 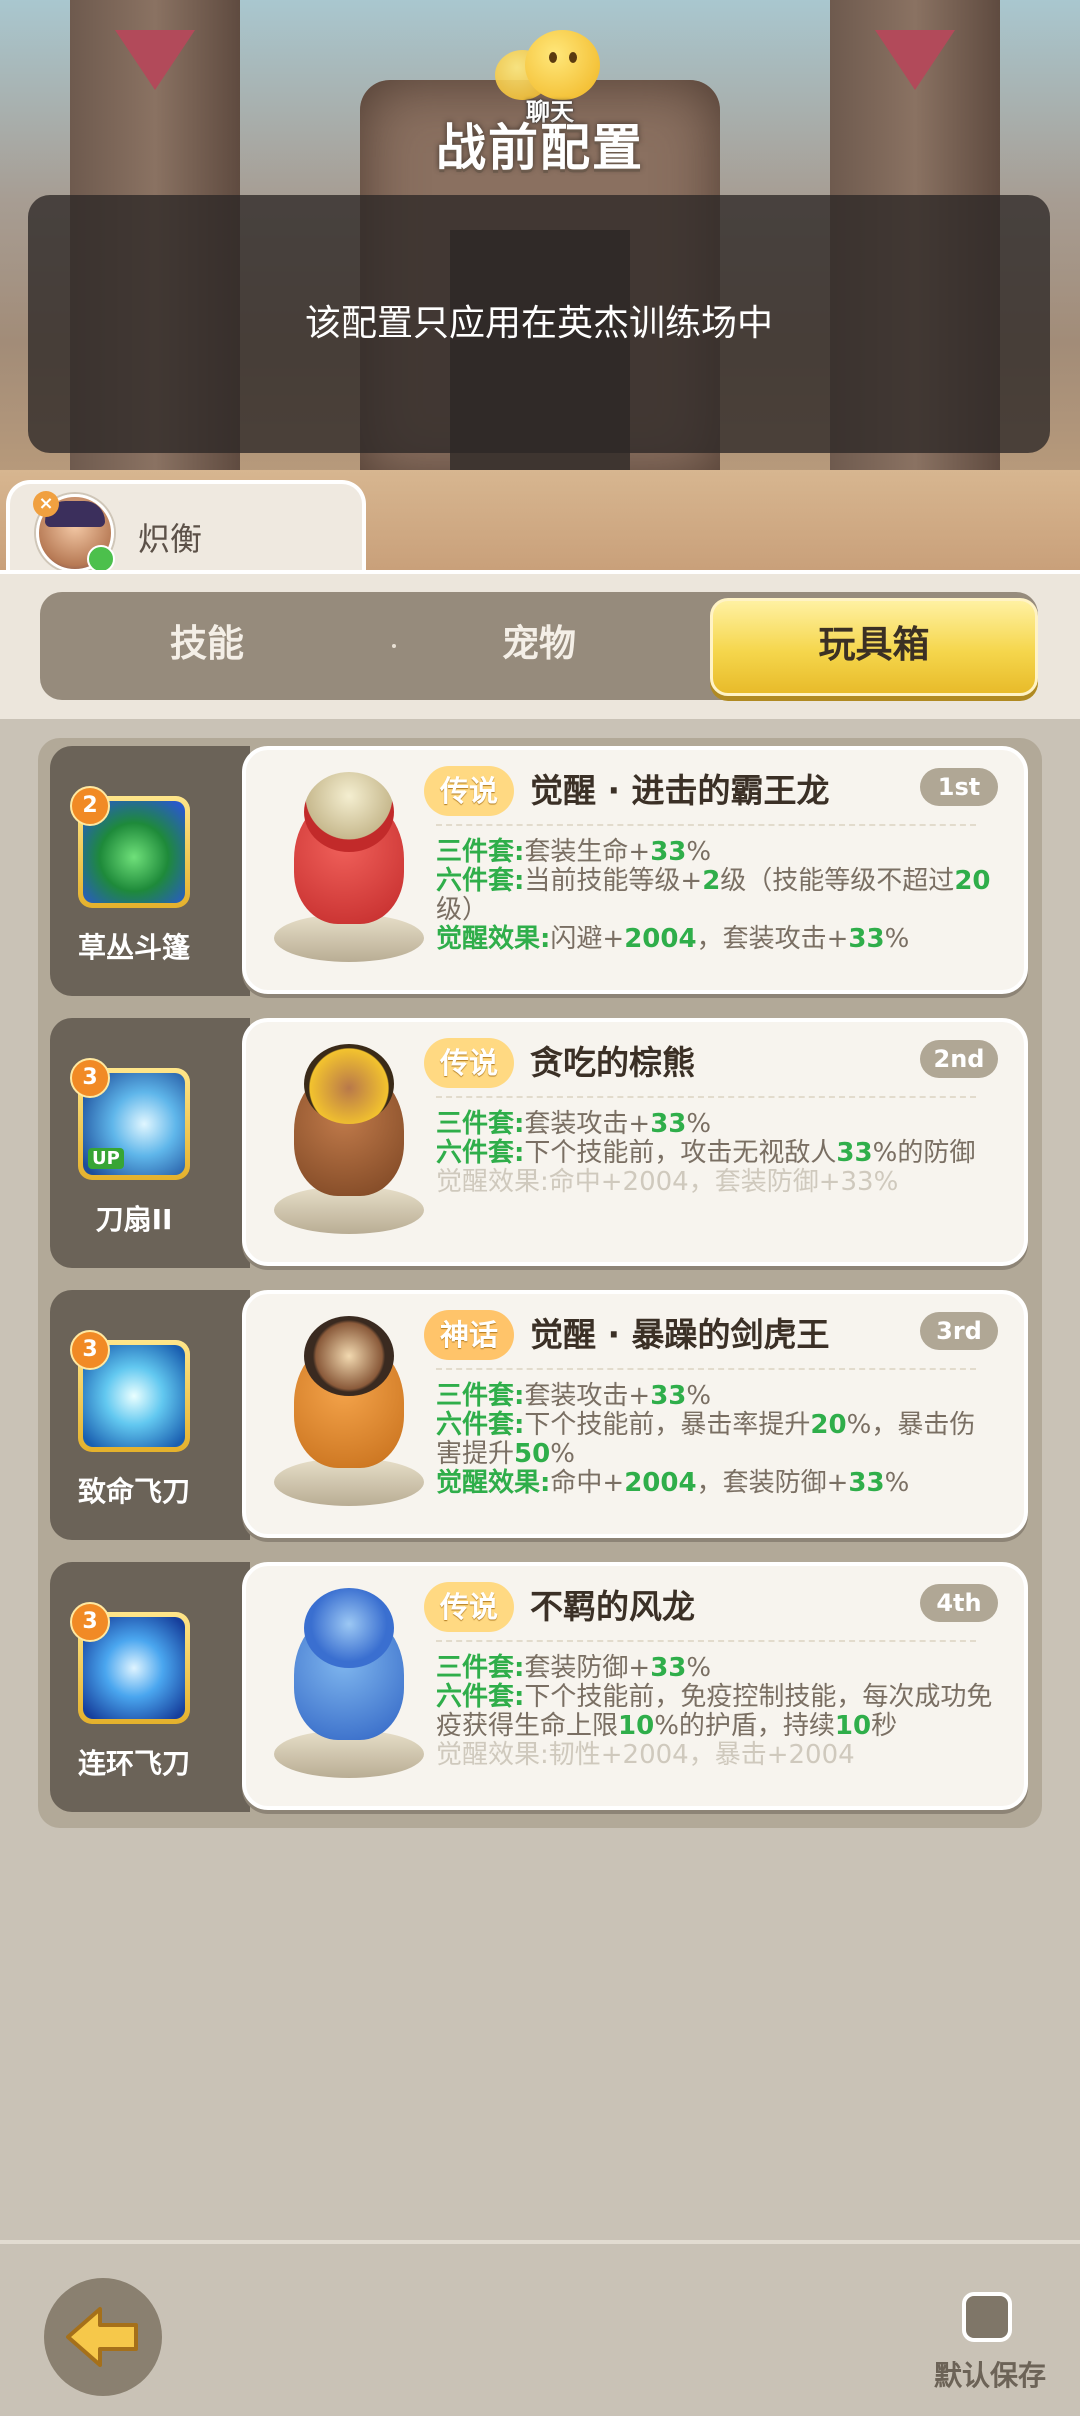 I want to click on rank-badge: 2nd, so click(x=959, y=1059).